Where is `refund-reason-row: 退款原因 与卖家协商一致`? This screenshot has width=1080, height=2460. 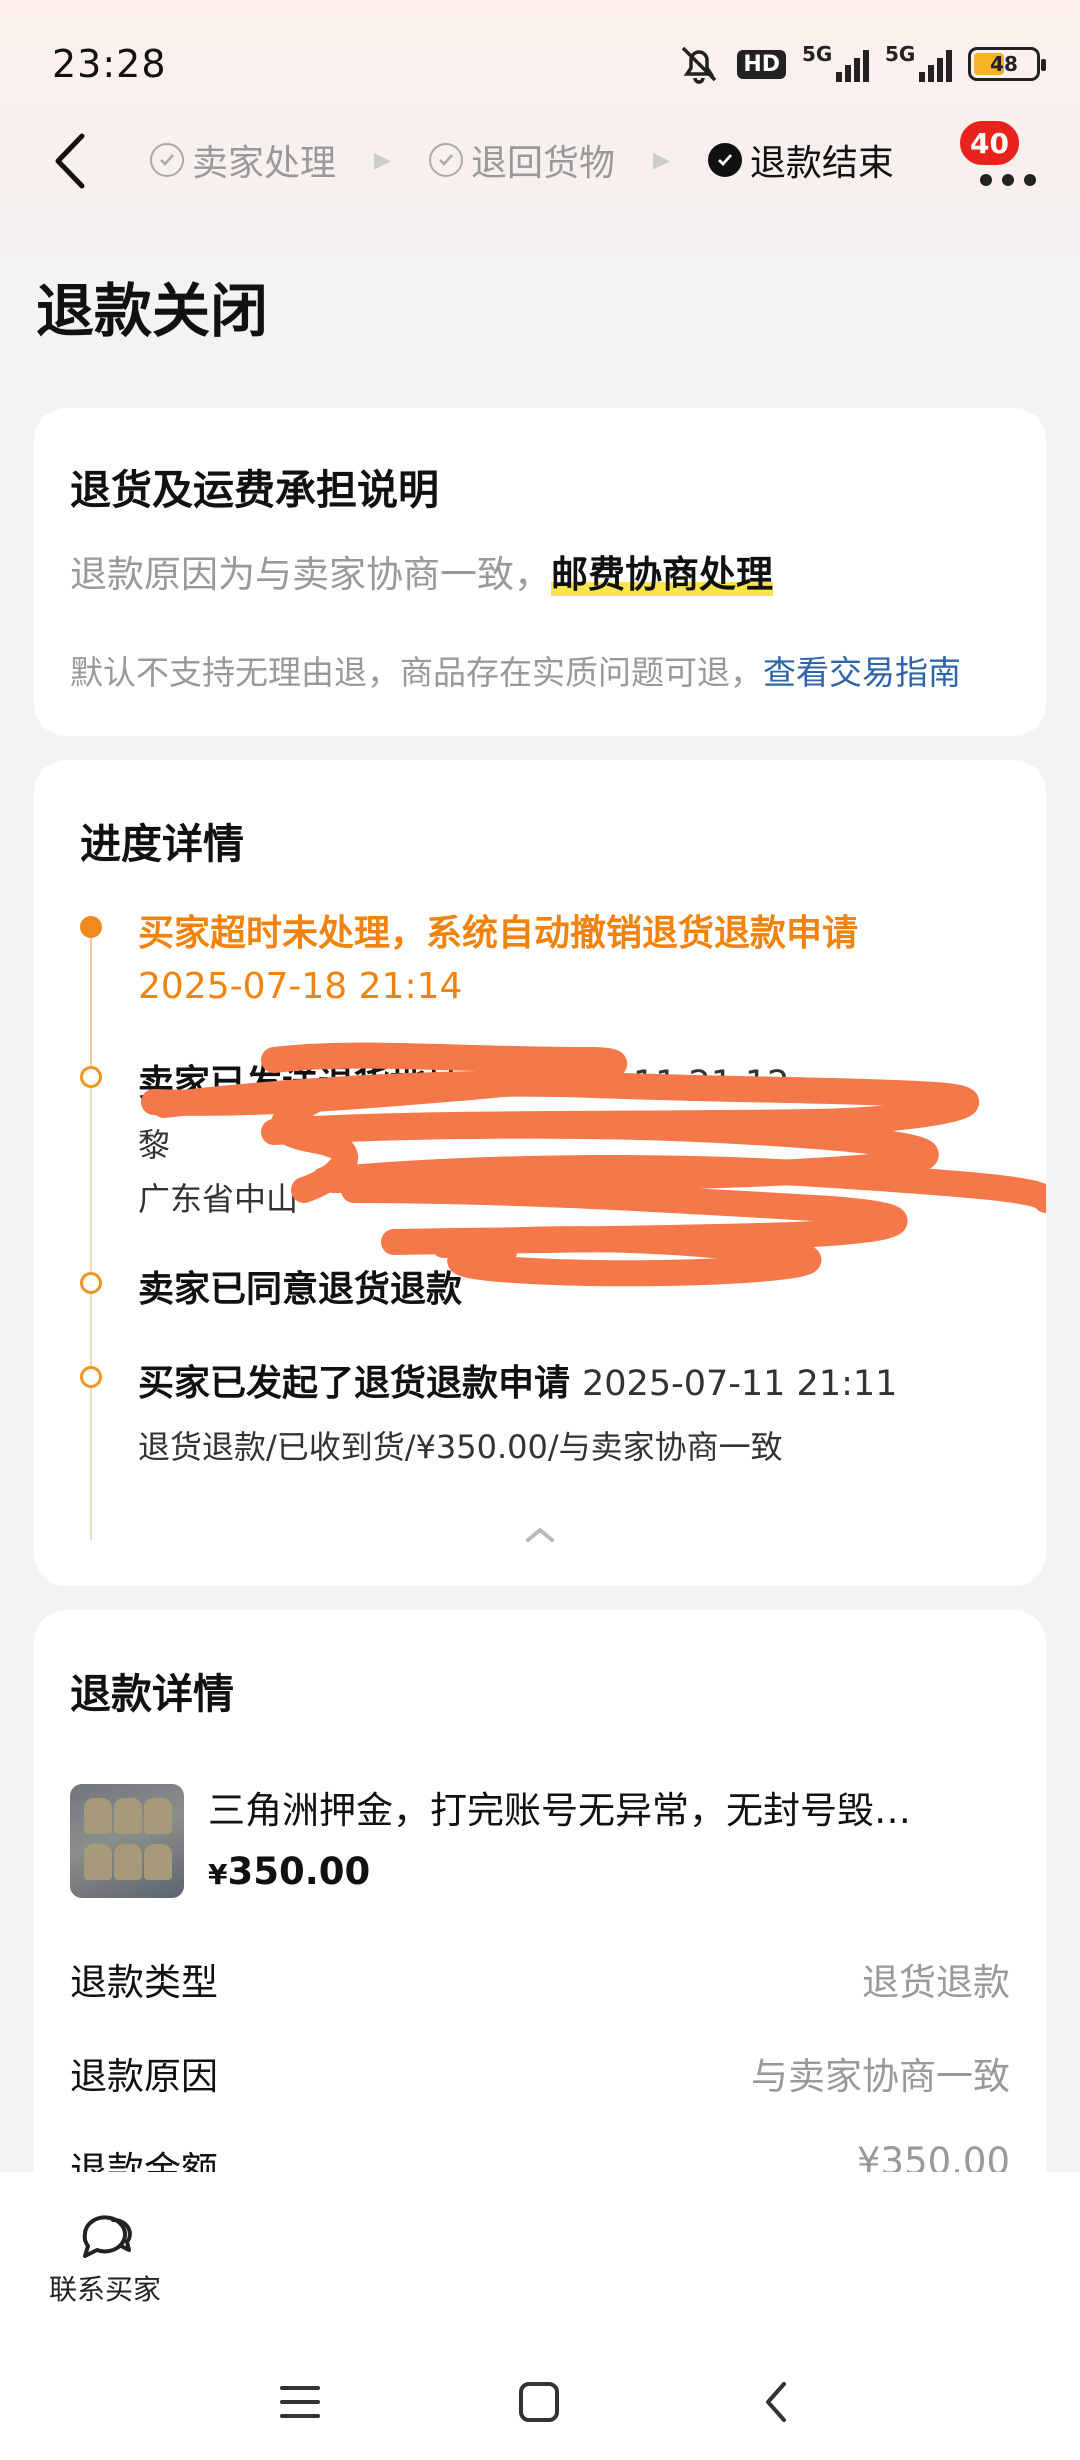
refund-reason-row: 退款原因 与卖家协商一致 is located at coordinates (540, 2076).